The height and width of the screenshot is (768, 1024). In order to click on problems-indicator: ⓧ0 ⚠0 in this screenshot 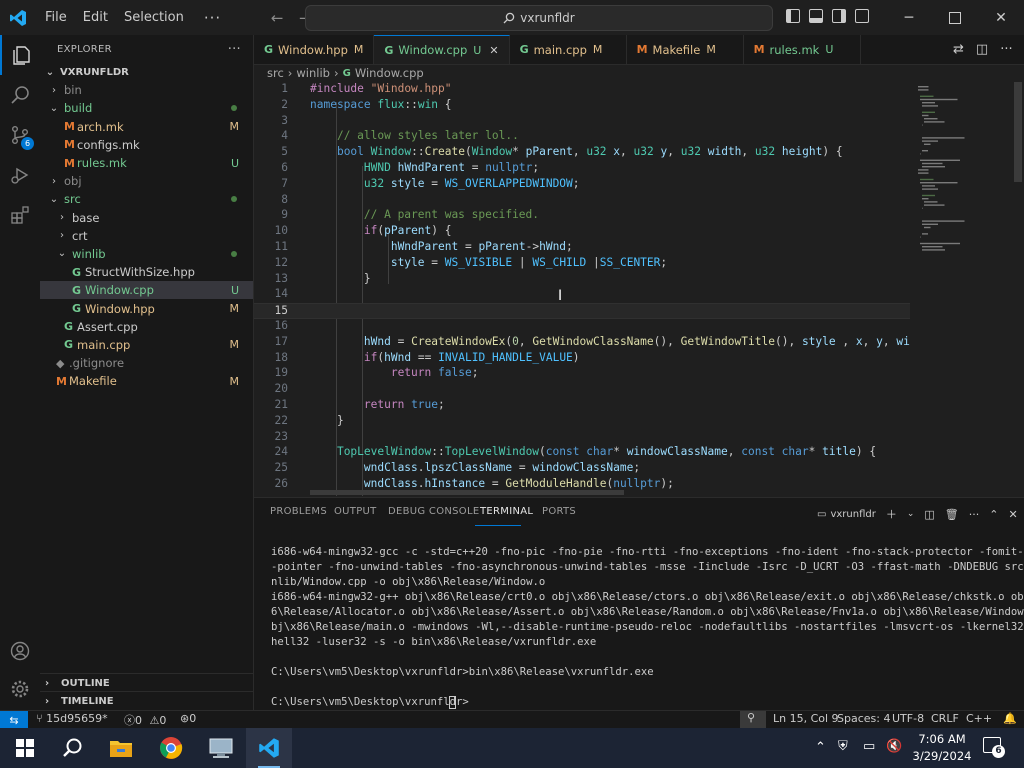, I will do `click(145, 720)`.